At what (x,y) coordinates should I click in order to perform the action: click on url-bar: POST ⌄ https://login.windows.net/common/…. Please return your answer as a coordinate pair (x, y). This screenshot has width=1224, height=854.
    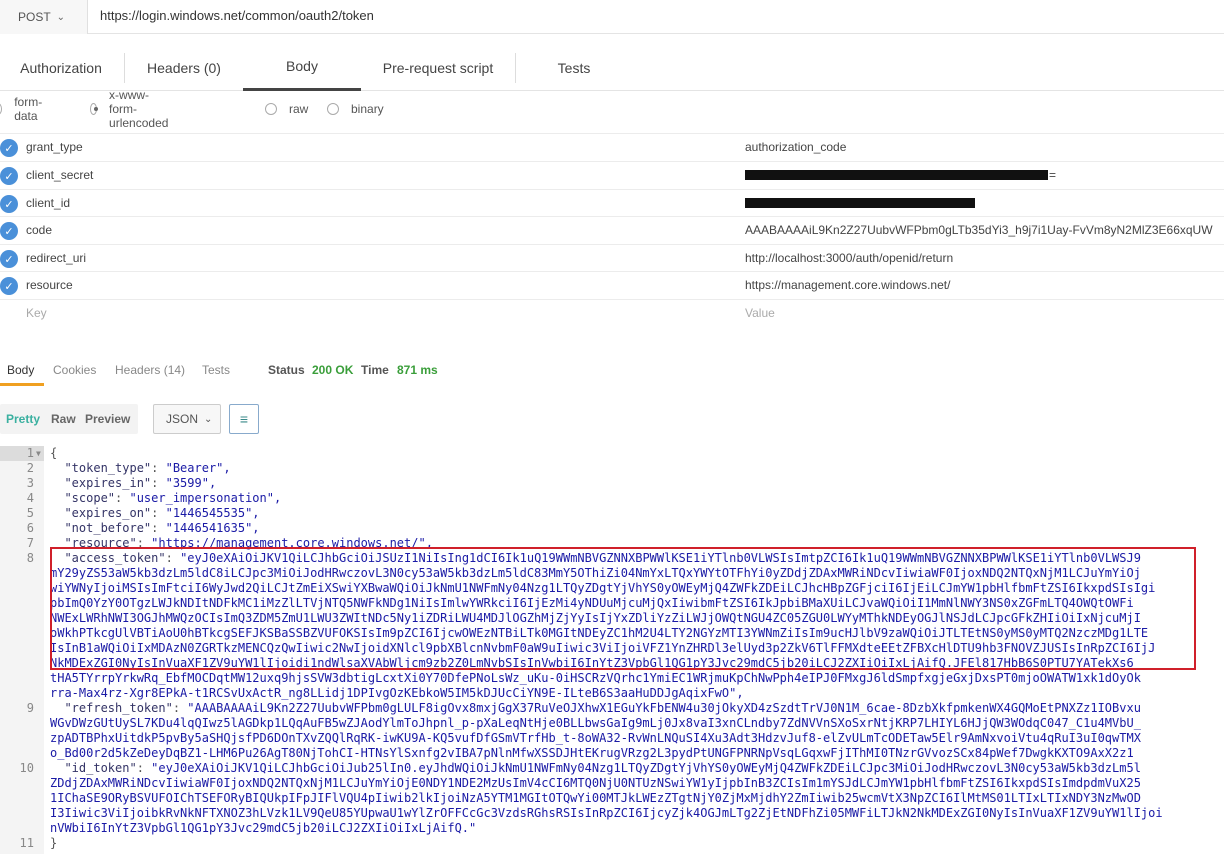
    Looking at the image, I should click on (612, 17).